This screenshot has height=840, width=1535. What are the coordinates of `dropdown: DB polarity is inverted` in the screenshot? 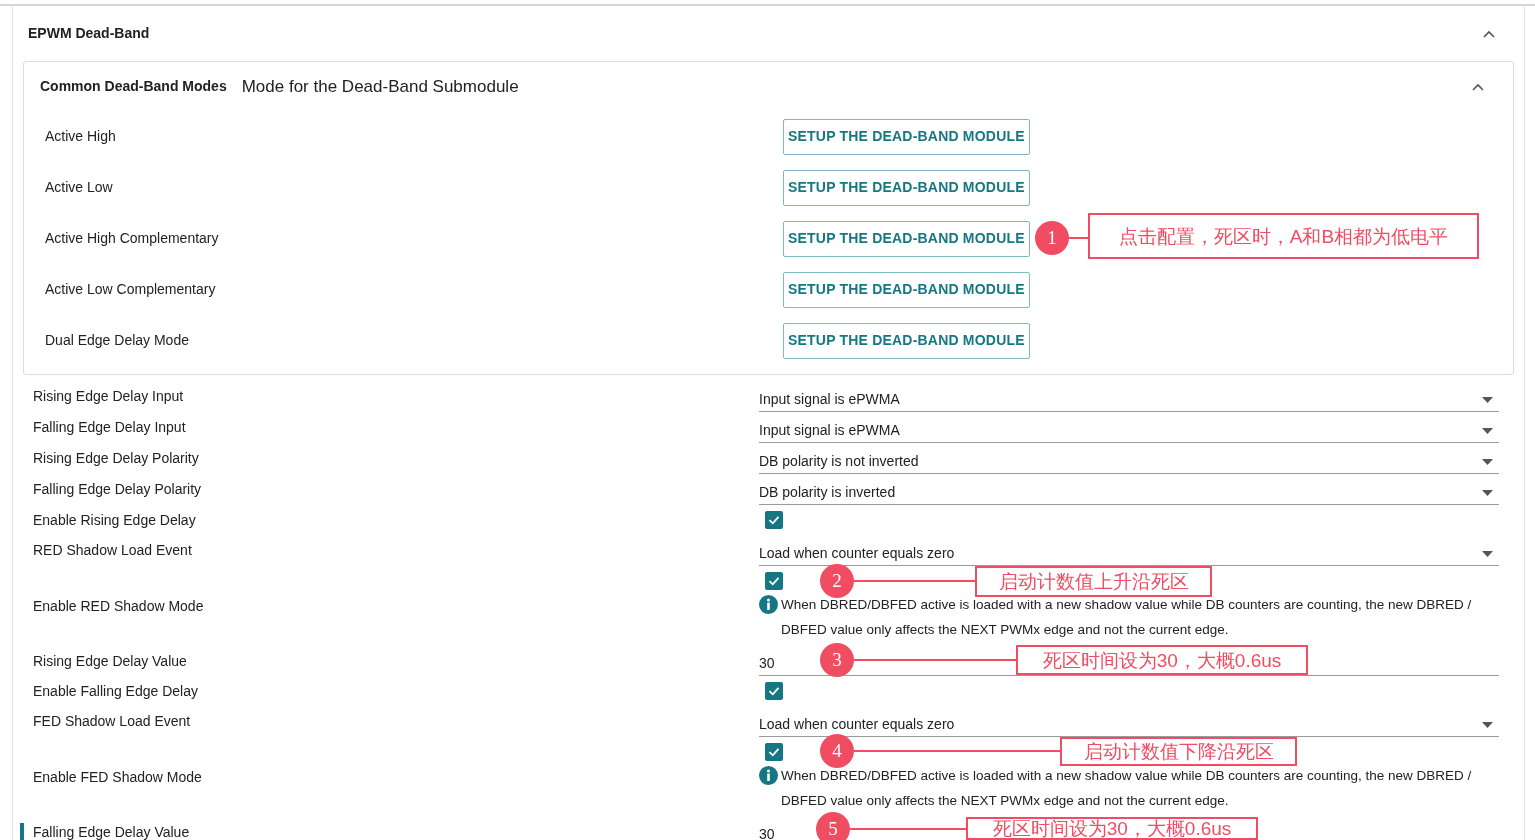 It's located at (1129, 489).